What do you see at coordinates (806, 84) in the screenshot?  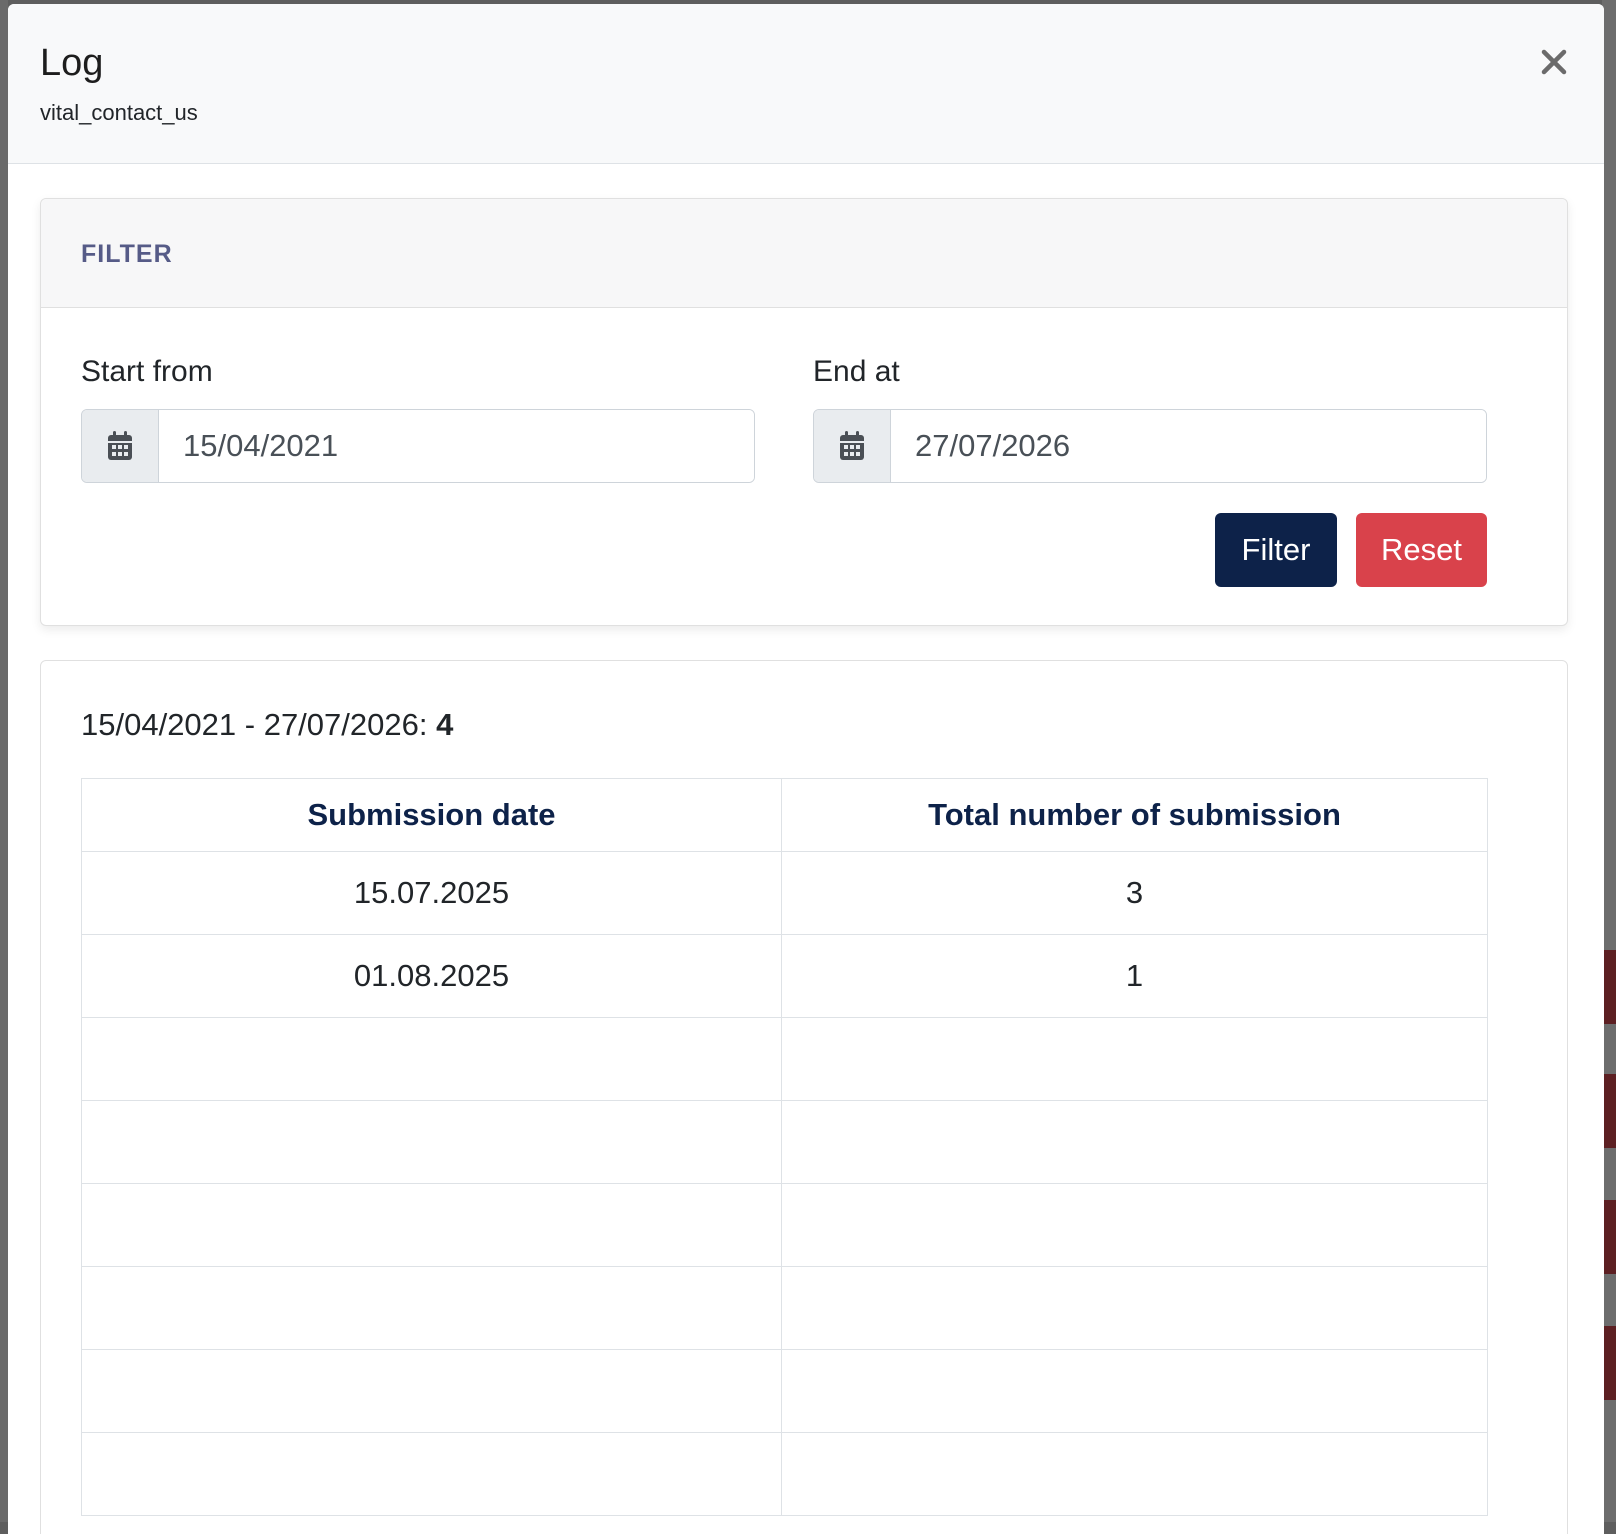 I see `modal-header: Log vital_contact_us` at bounding box center [806, 84].